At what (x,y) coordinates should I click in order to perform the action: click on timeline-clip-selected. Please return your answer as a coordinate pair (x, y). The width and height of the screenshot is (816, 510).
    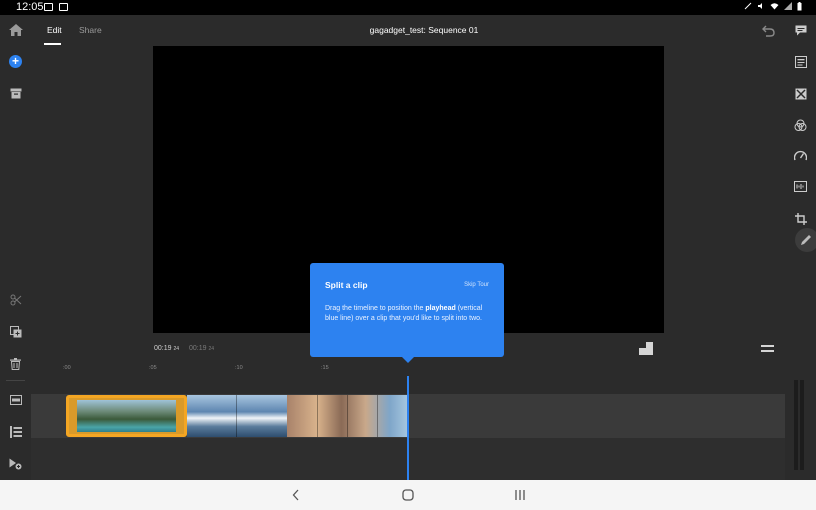
    Looking at the image, I should click on (126, 416).